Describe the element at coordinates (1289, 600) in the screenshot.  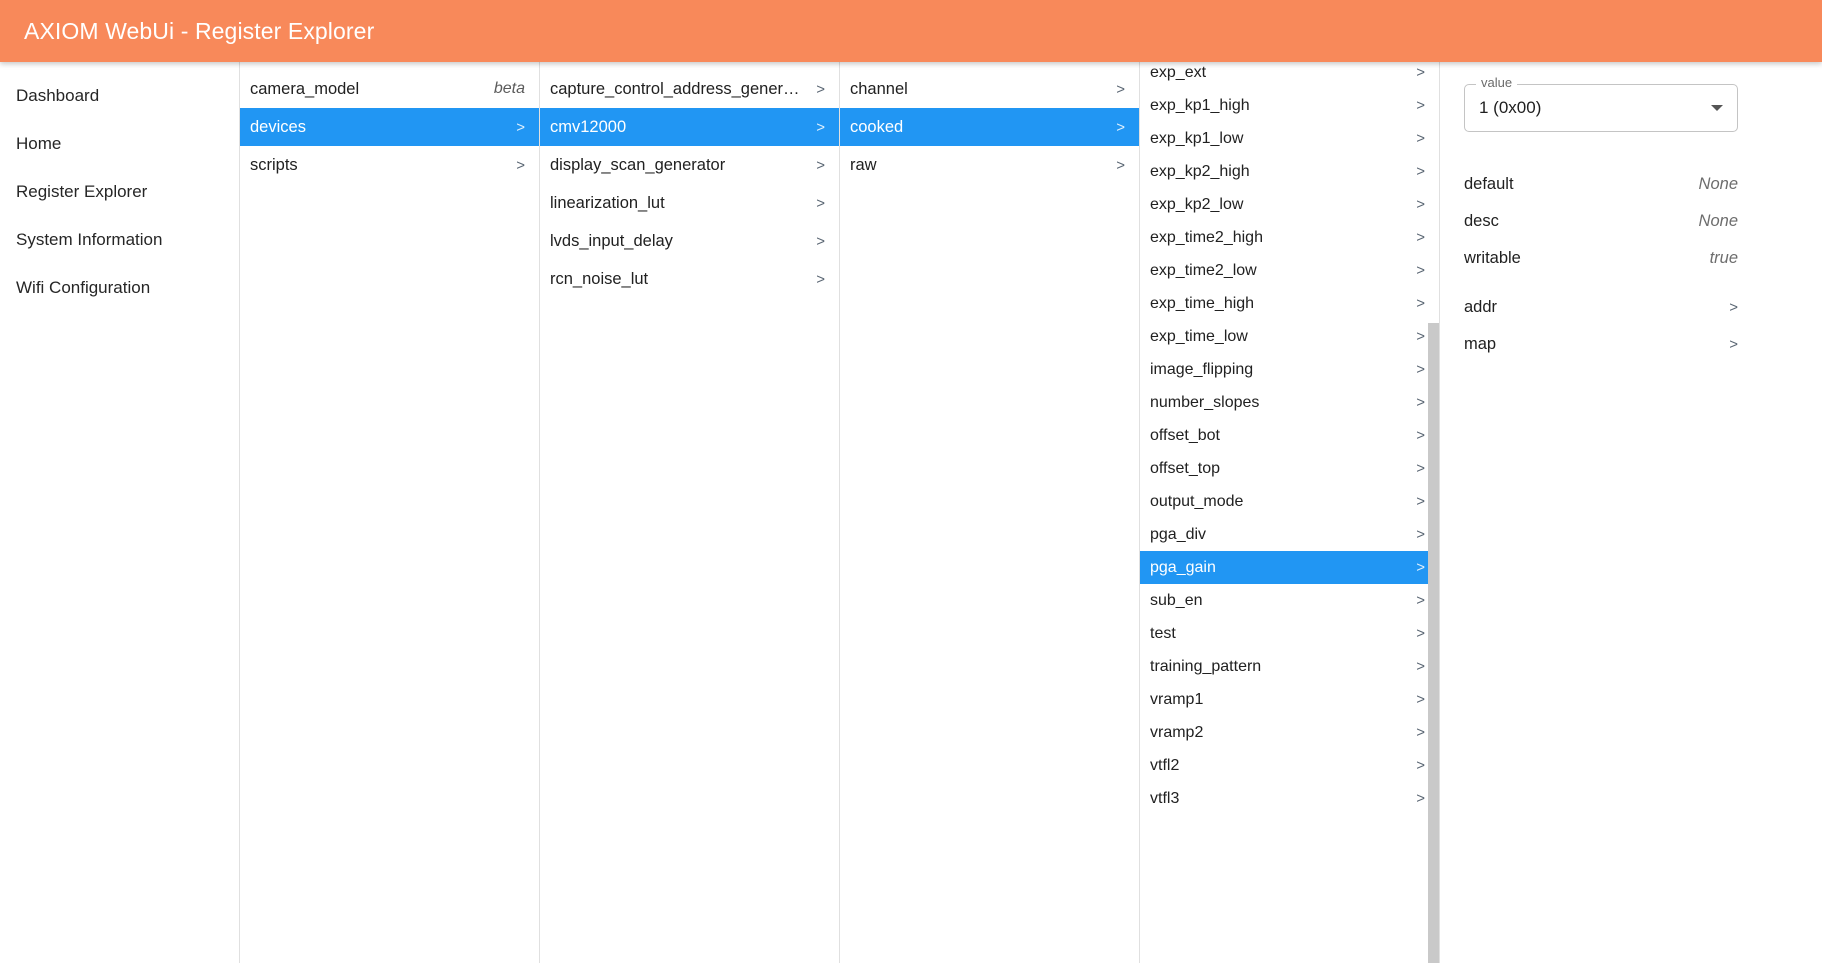
I see `list-item-sub-en: sub_en >` at that location.